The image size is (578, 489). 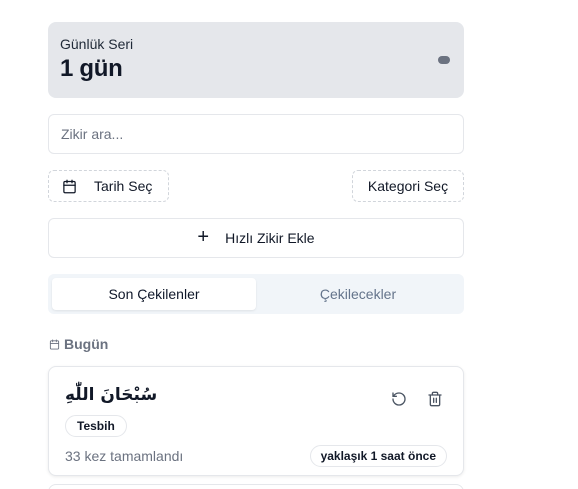 I want to click on time-badge: yaklaşık 1 saat önce, so click(x=378, y=456).